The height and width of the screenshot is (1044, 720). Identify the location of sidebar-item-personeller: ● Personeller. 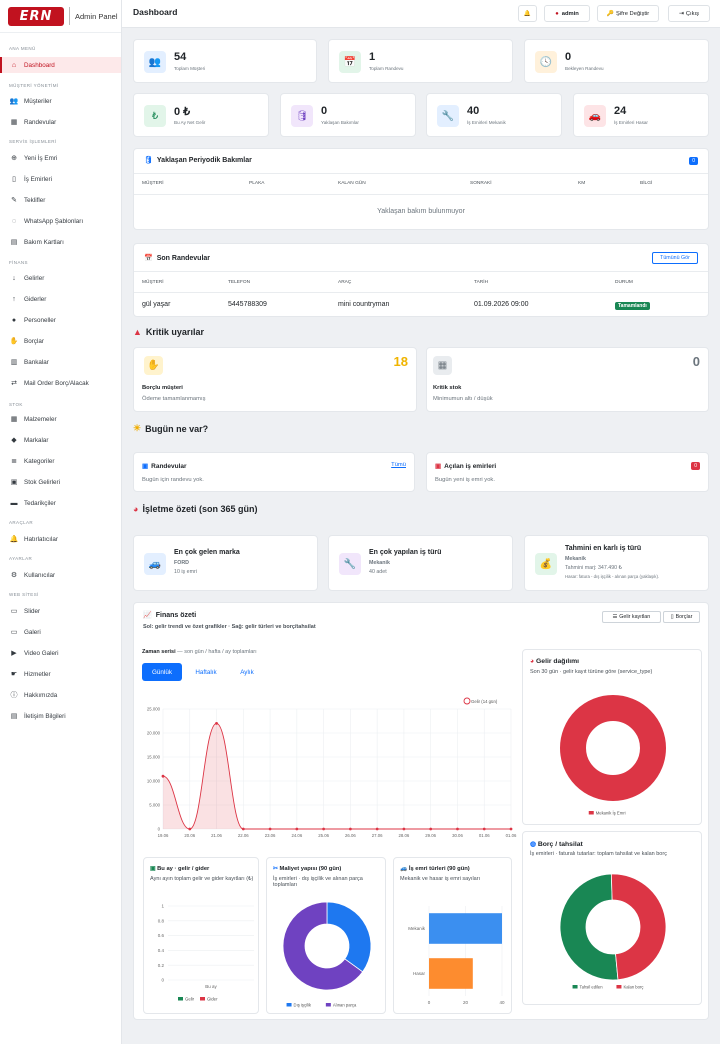
(60, 320).